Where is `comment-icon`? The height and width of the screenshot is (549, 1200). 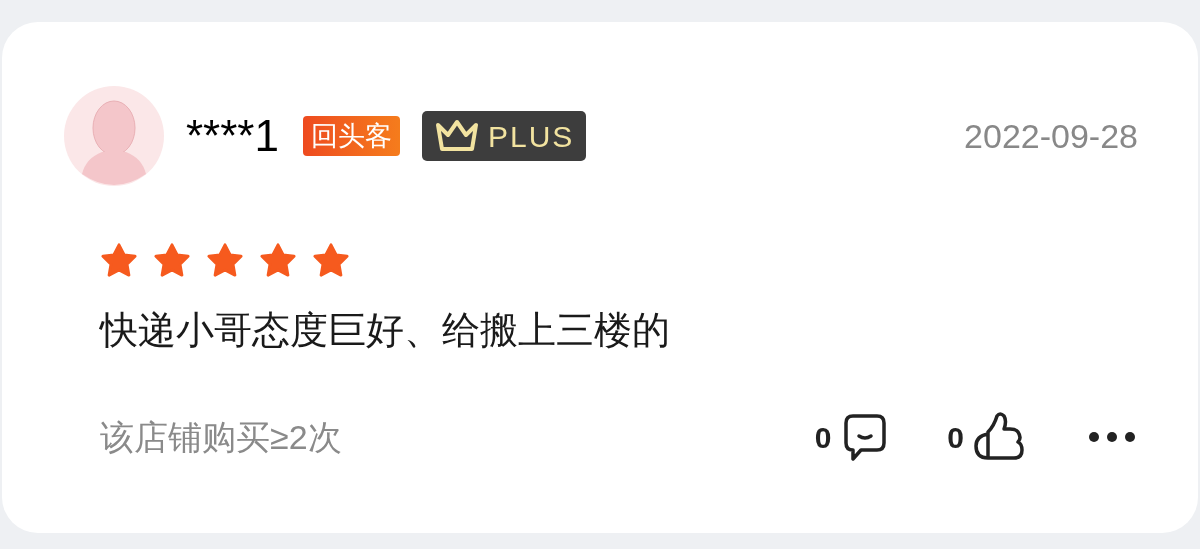
comment-icon is located at coordinates (865, 437).